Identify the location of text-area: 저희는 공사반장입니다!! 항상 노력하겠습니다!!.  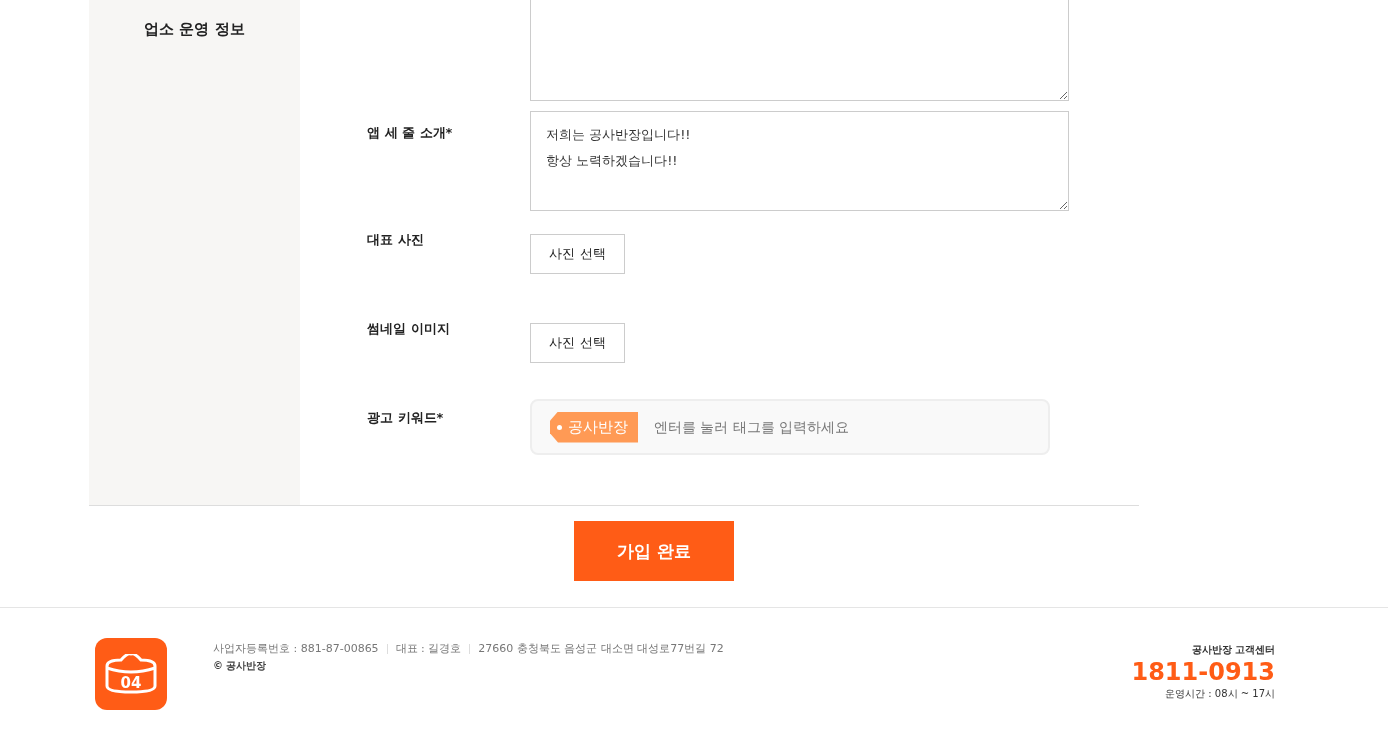
(799, 161).